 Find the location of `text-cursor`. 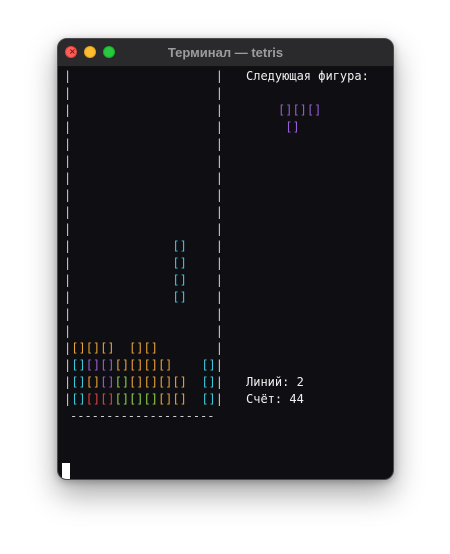

text-cursor is located at coordinates (66, 471).